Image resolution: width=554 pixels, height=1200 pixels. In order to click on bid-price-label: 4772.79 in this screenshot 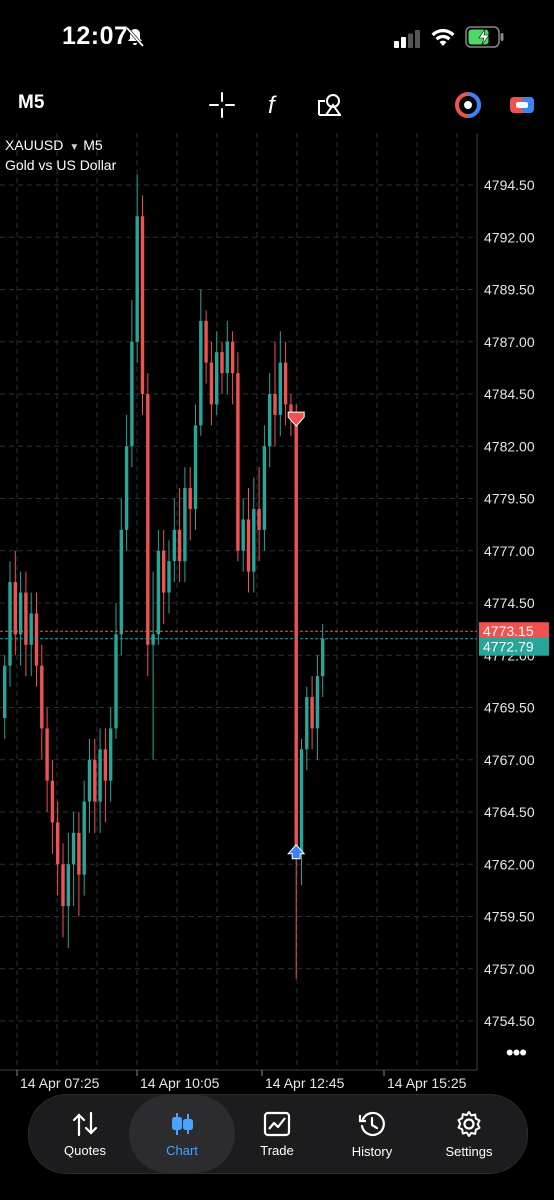, I will do `click(508, 647)`.